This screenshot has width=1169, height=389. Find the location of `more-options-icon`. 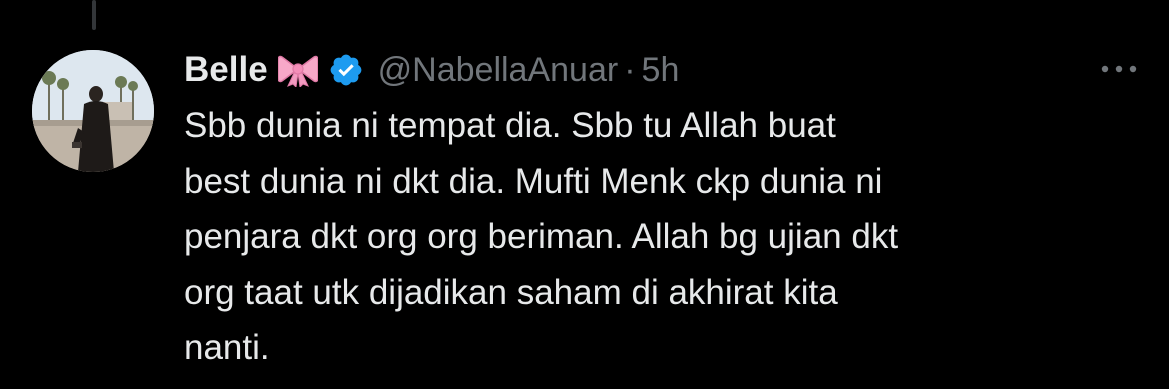

more-options-icon is located at coordinates (1119, 70).